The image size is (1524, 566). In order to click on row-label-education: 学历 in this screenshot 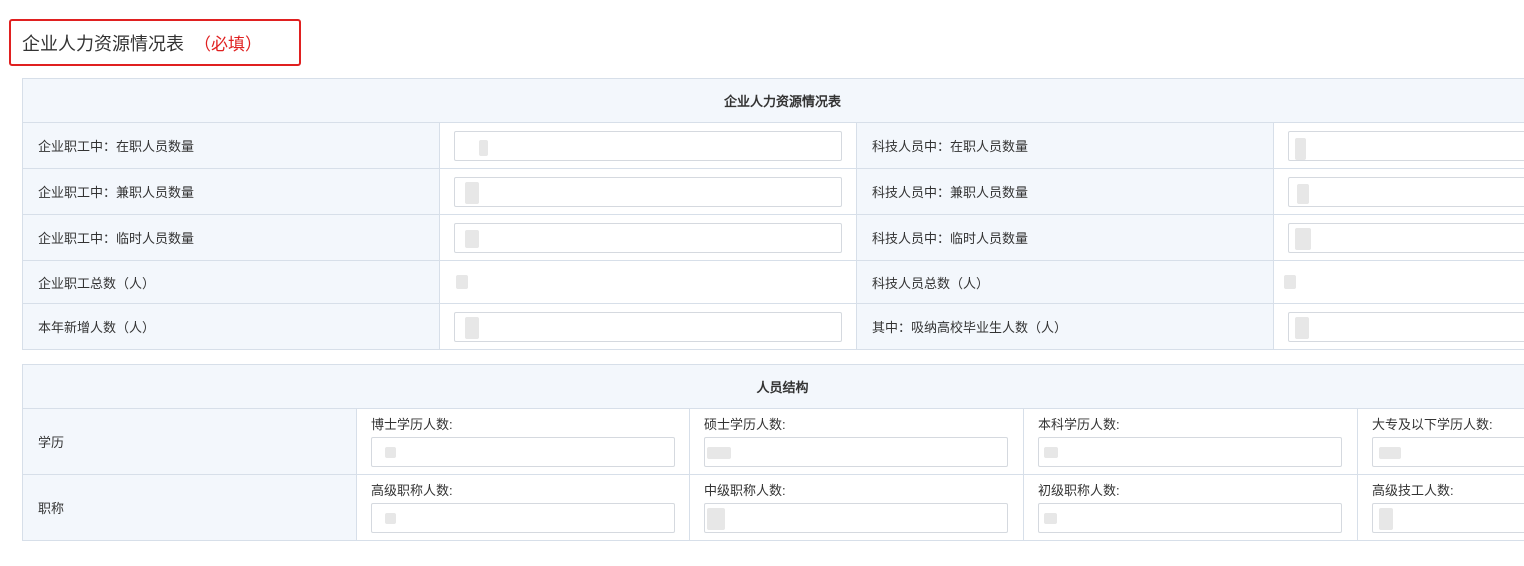, I will do `click(189, 441)`.